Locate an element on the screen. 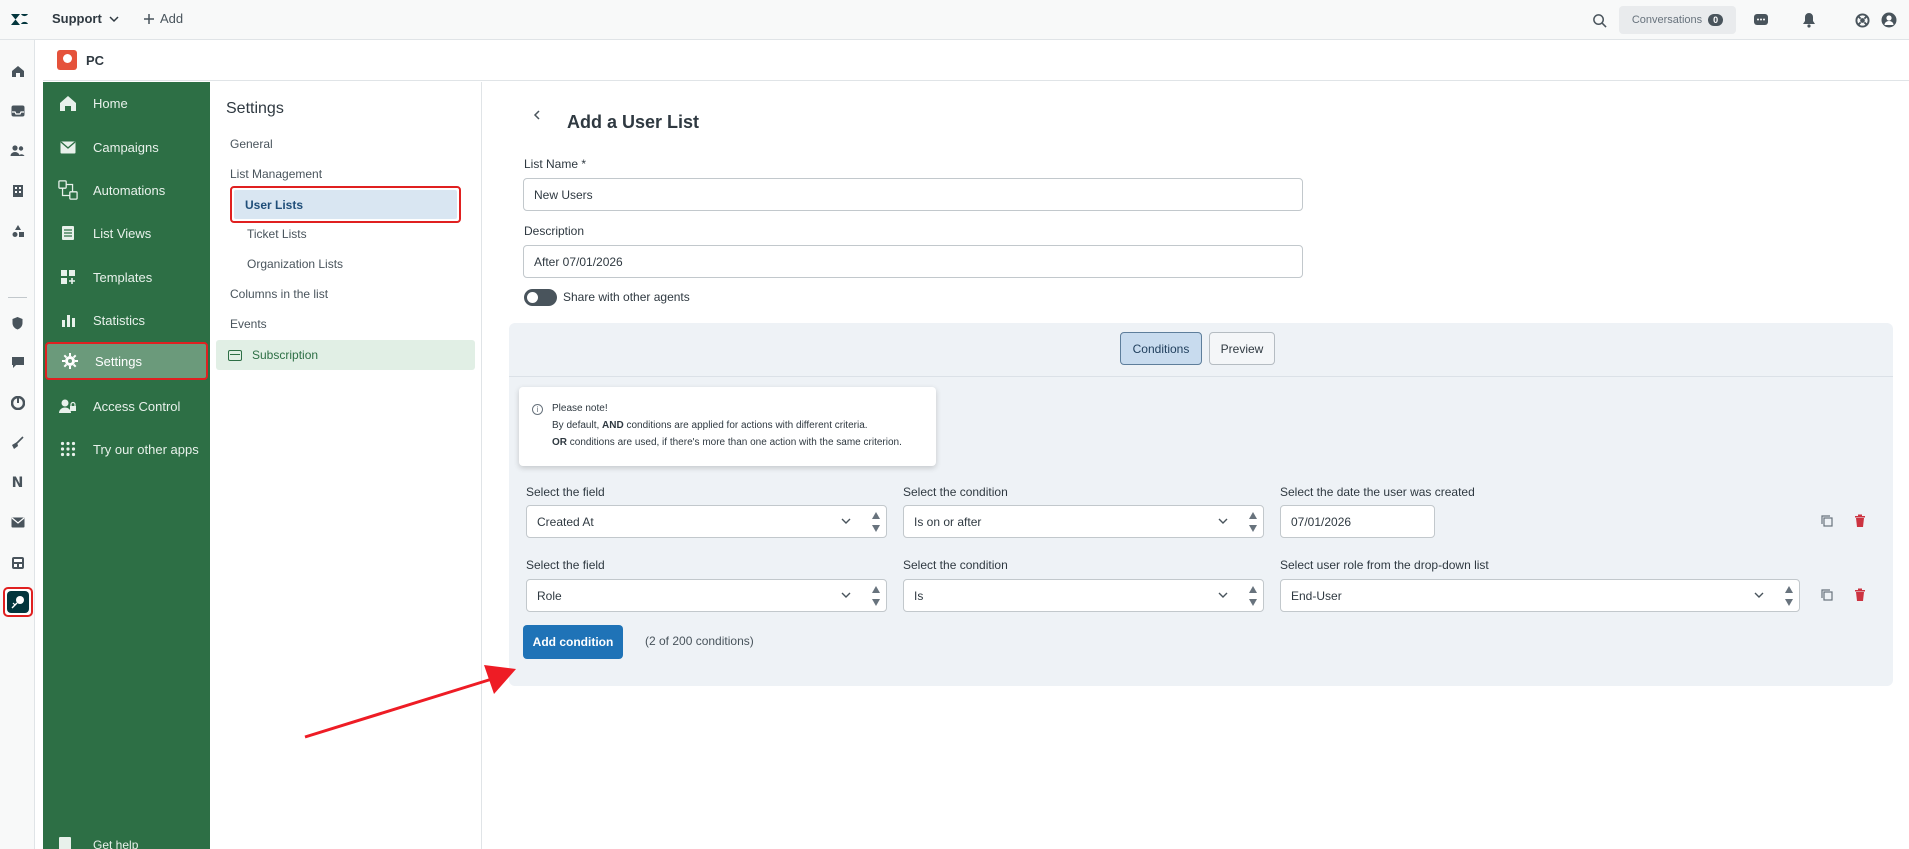 This screenshot has height=849, width=1909. condition-1-field-select: Created At is located at coordinates (706, 521).